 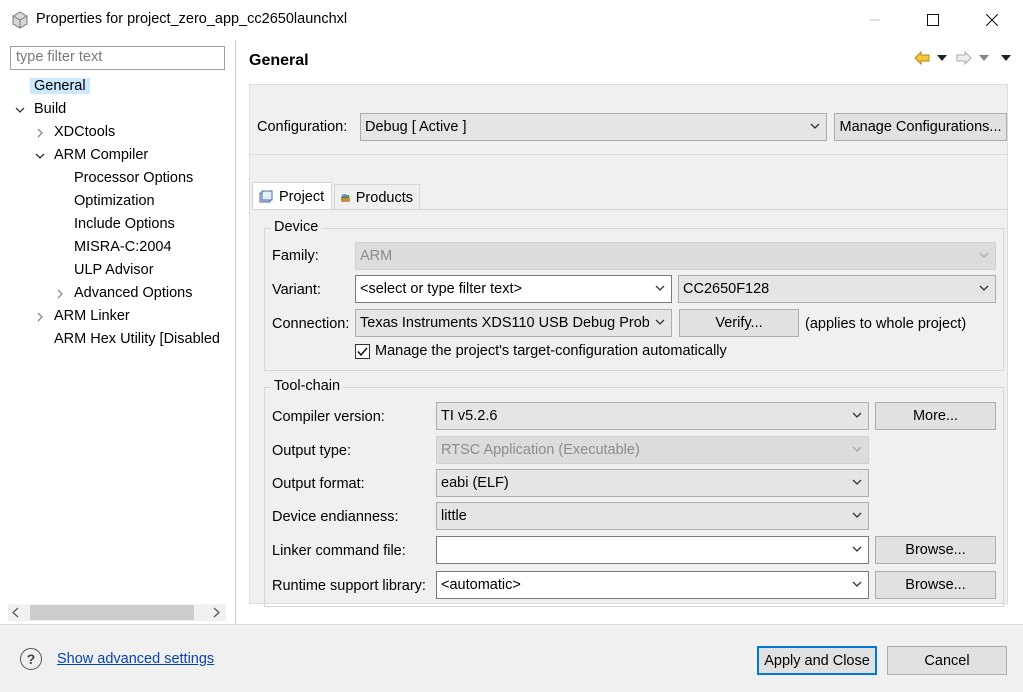 What do you see at coordinates (992, 20) in the screenshot?
I see `close-button` at bounding box center [992, 20].